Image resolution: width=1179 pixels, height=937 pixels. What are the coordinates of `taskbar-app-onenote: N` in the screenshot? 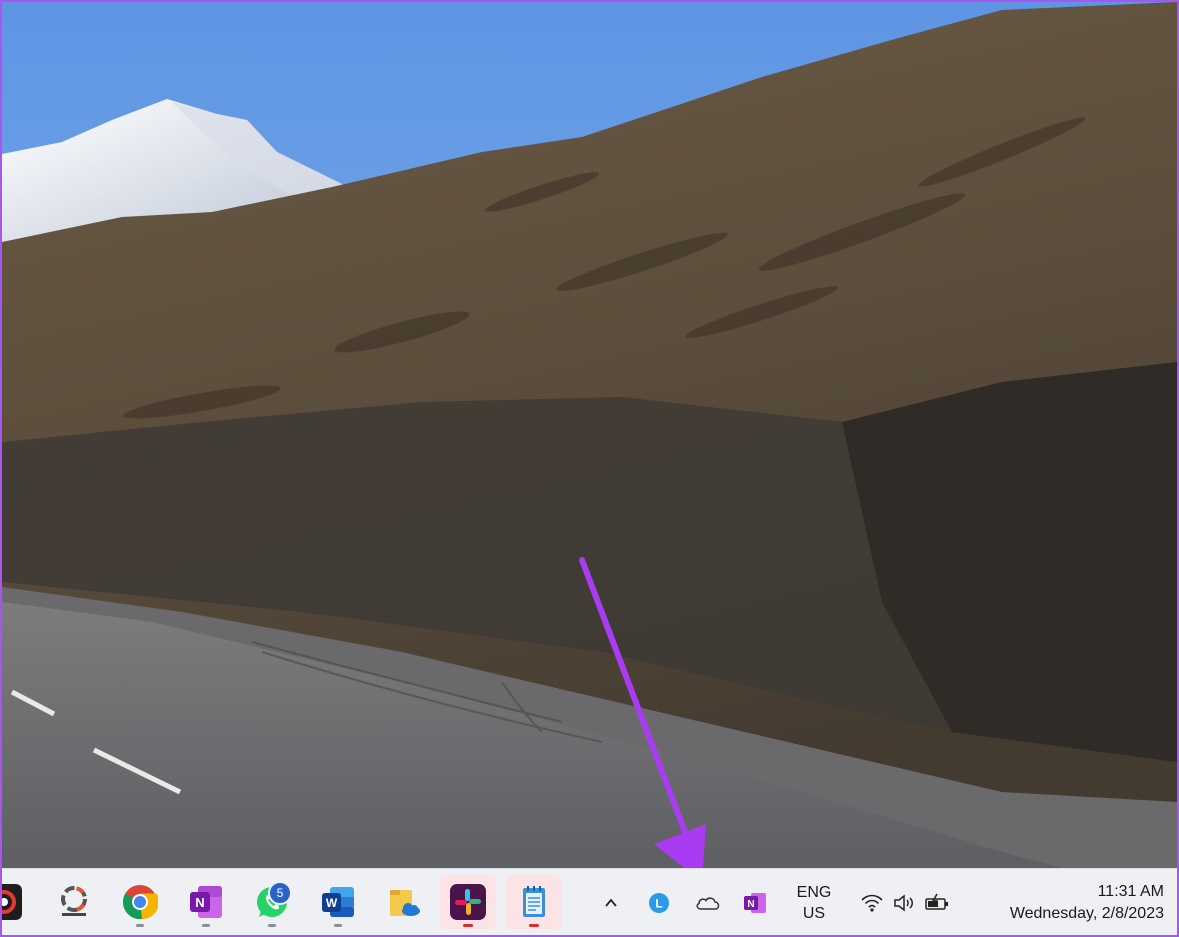 It's located at (206, 902).